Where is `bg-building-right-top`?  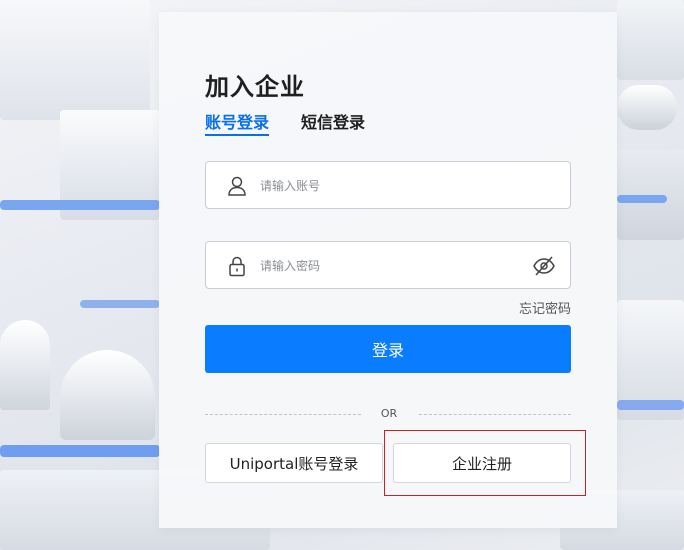 bg-building-right-top is located at coordinates (650, 40).